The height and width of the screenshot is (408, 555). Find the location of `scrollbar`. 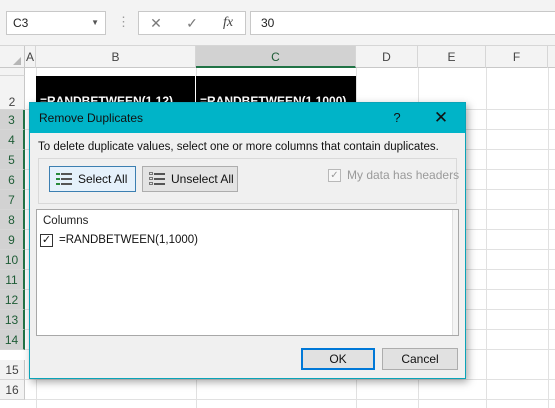

scrollbar is located at coordinates (455, 272).